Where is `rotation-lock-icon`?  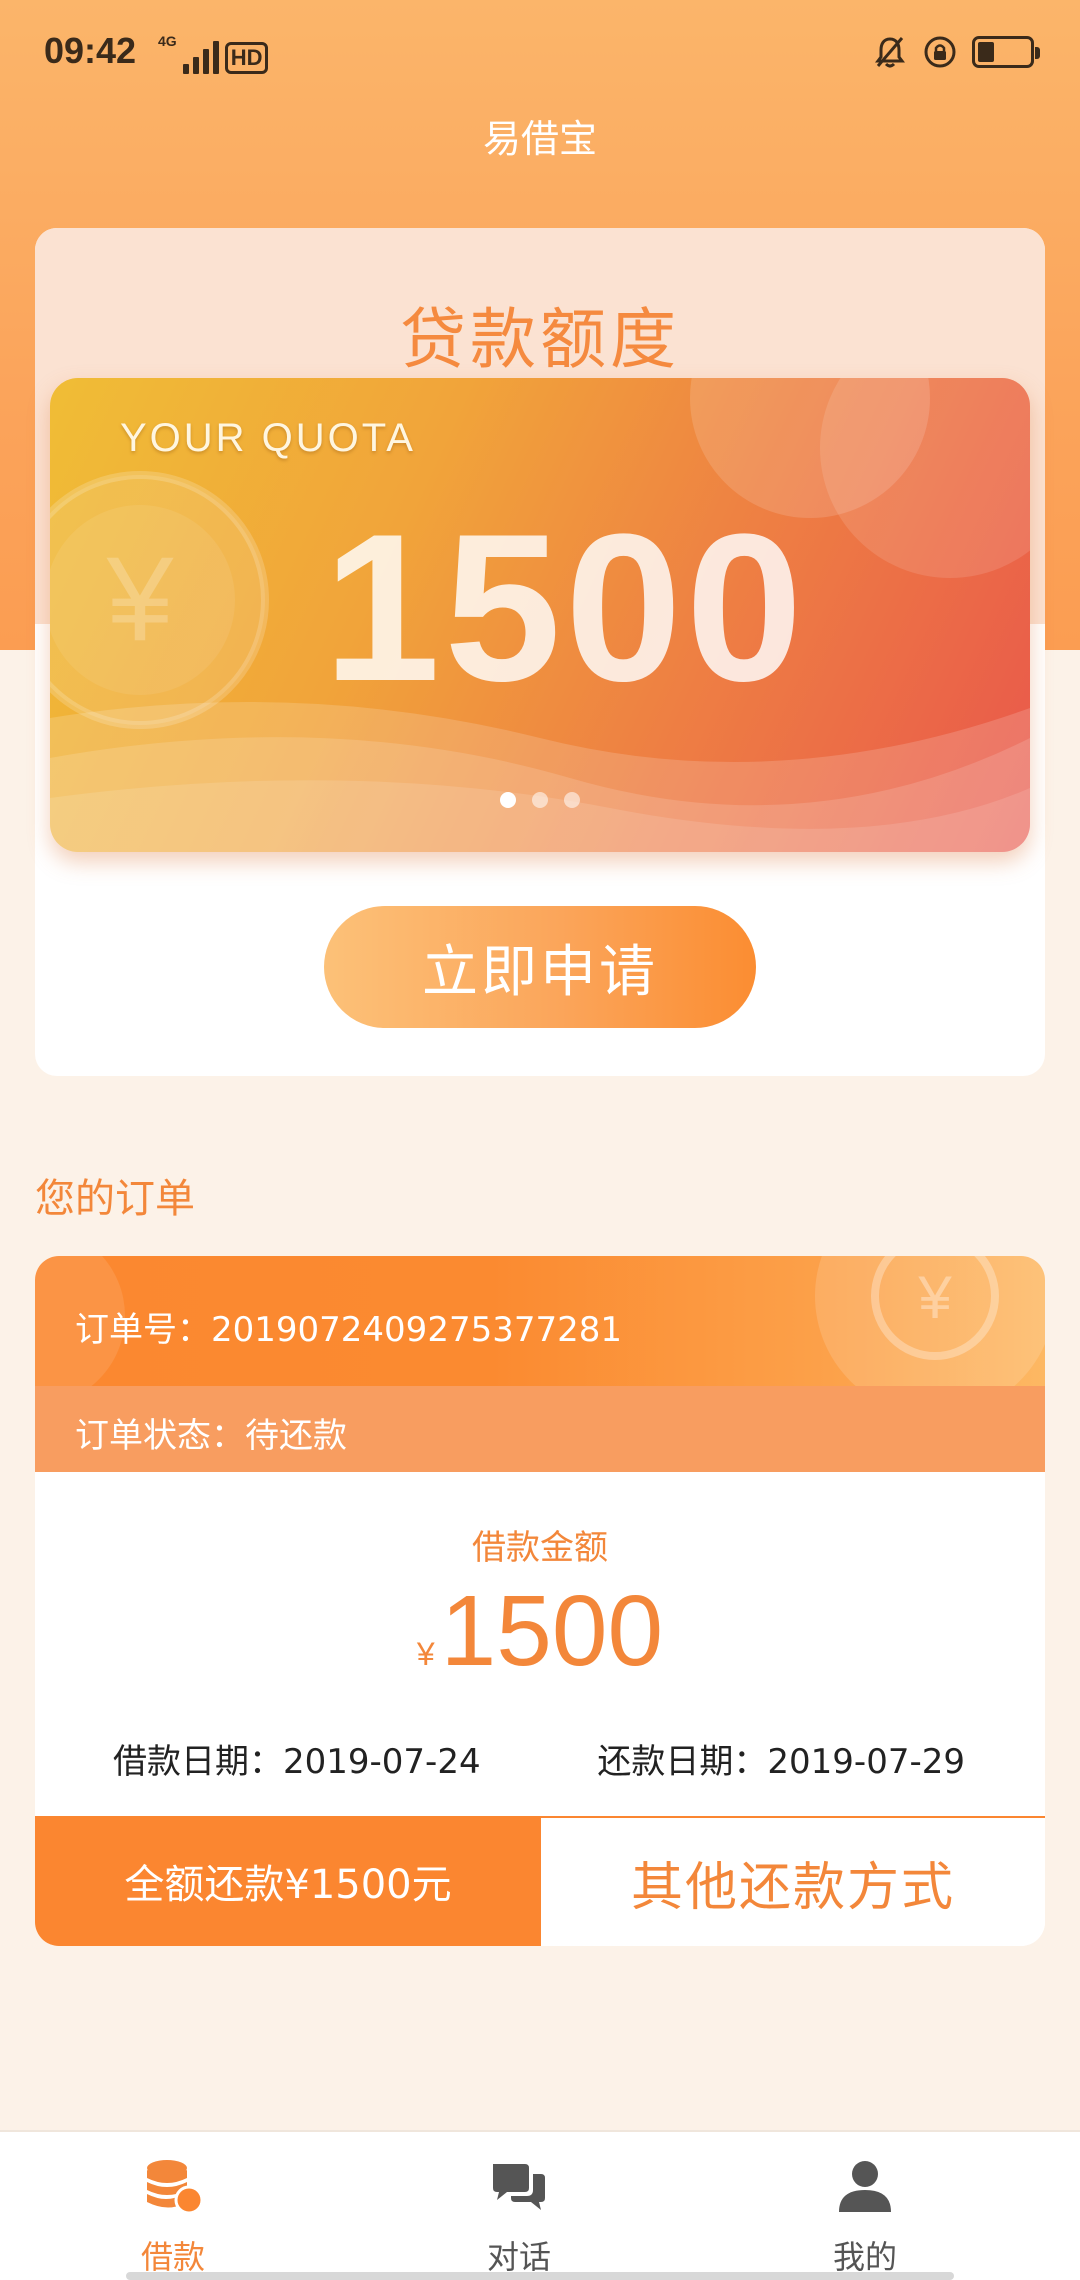
rotation-lock-icon is located at coordinates (940, 52).